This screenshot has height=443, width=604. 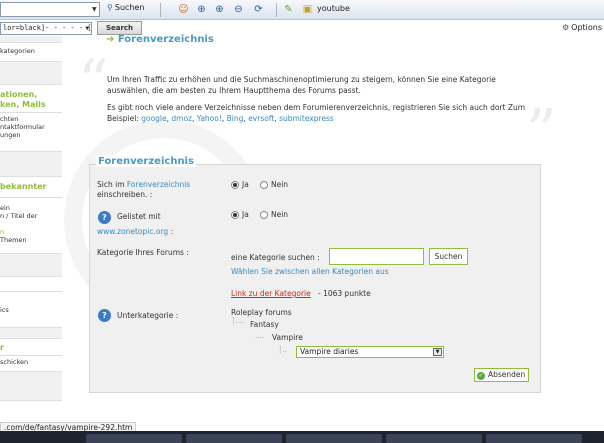 I want to click on form-legend: Forenverzeichnis, so click(x=146, y=161).